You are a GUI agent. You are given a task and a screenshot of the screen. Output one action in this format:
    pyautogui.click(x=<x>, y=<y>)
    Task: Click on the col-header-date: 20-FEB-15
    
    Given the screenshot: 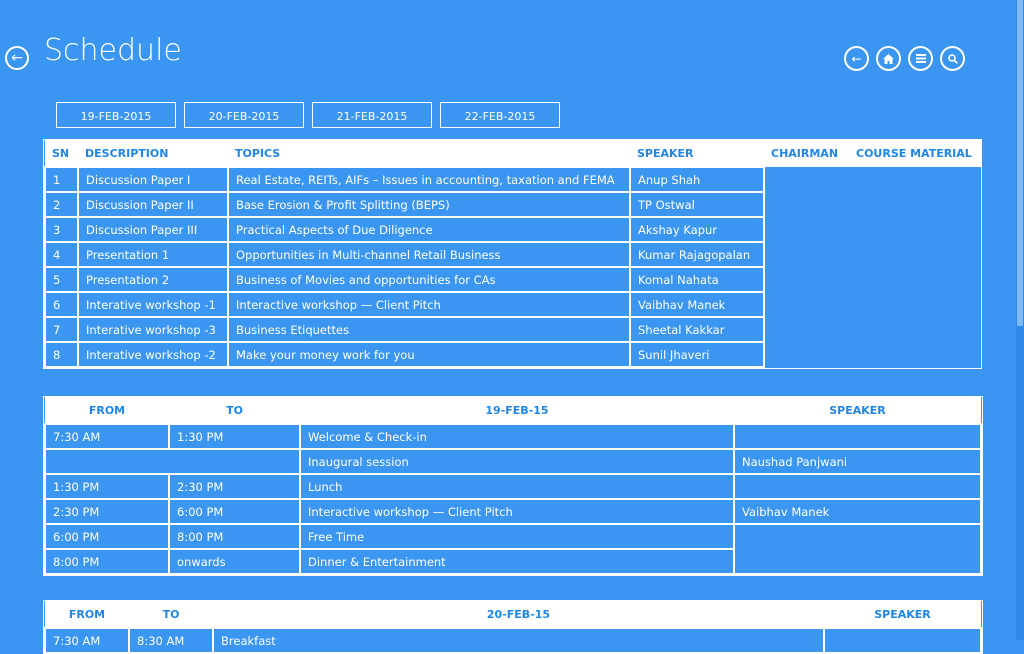 What is the action you would take?
    pyautogui.click(x=518, y=614)
    